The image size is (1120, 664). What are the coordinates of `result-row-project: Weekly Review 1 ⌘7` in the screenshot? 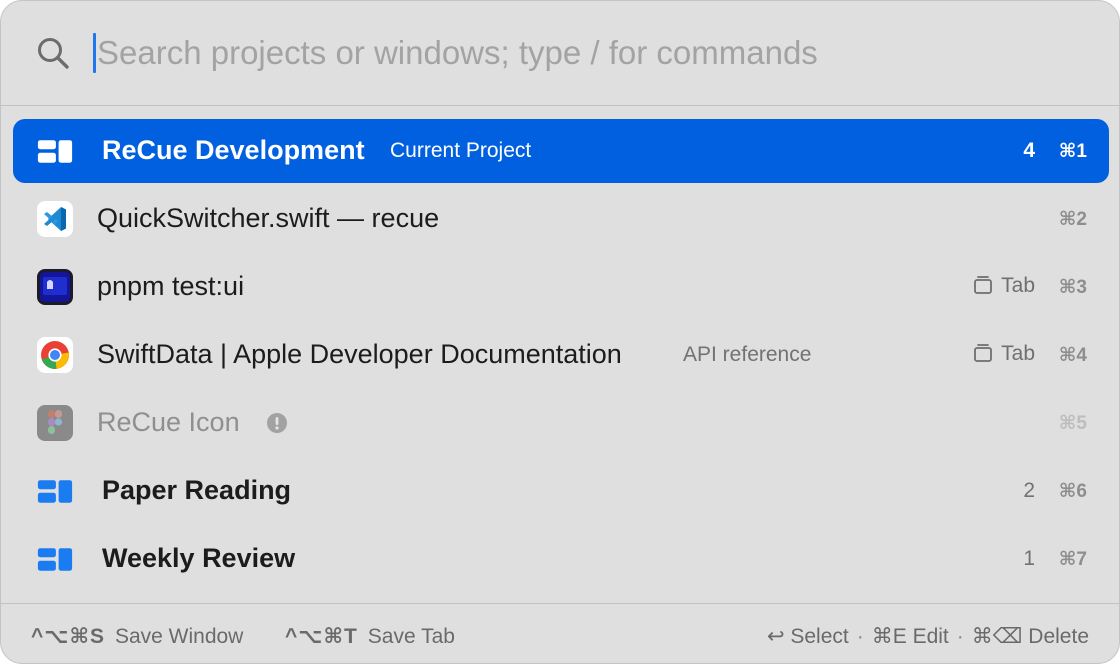 It's located at (561, 559).